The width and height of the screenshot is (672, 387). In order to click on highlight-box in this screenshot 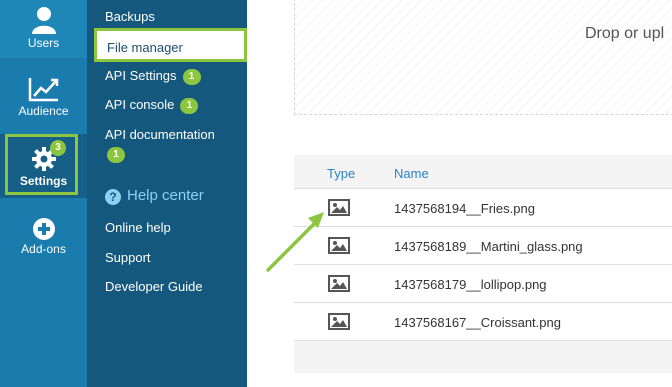, I will do `click(41, 164)`.